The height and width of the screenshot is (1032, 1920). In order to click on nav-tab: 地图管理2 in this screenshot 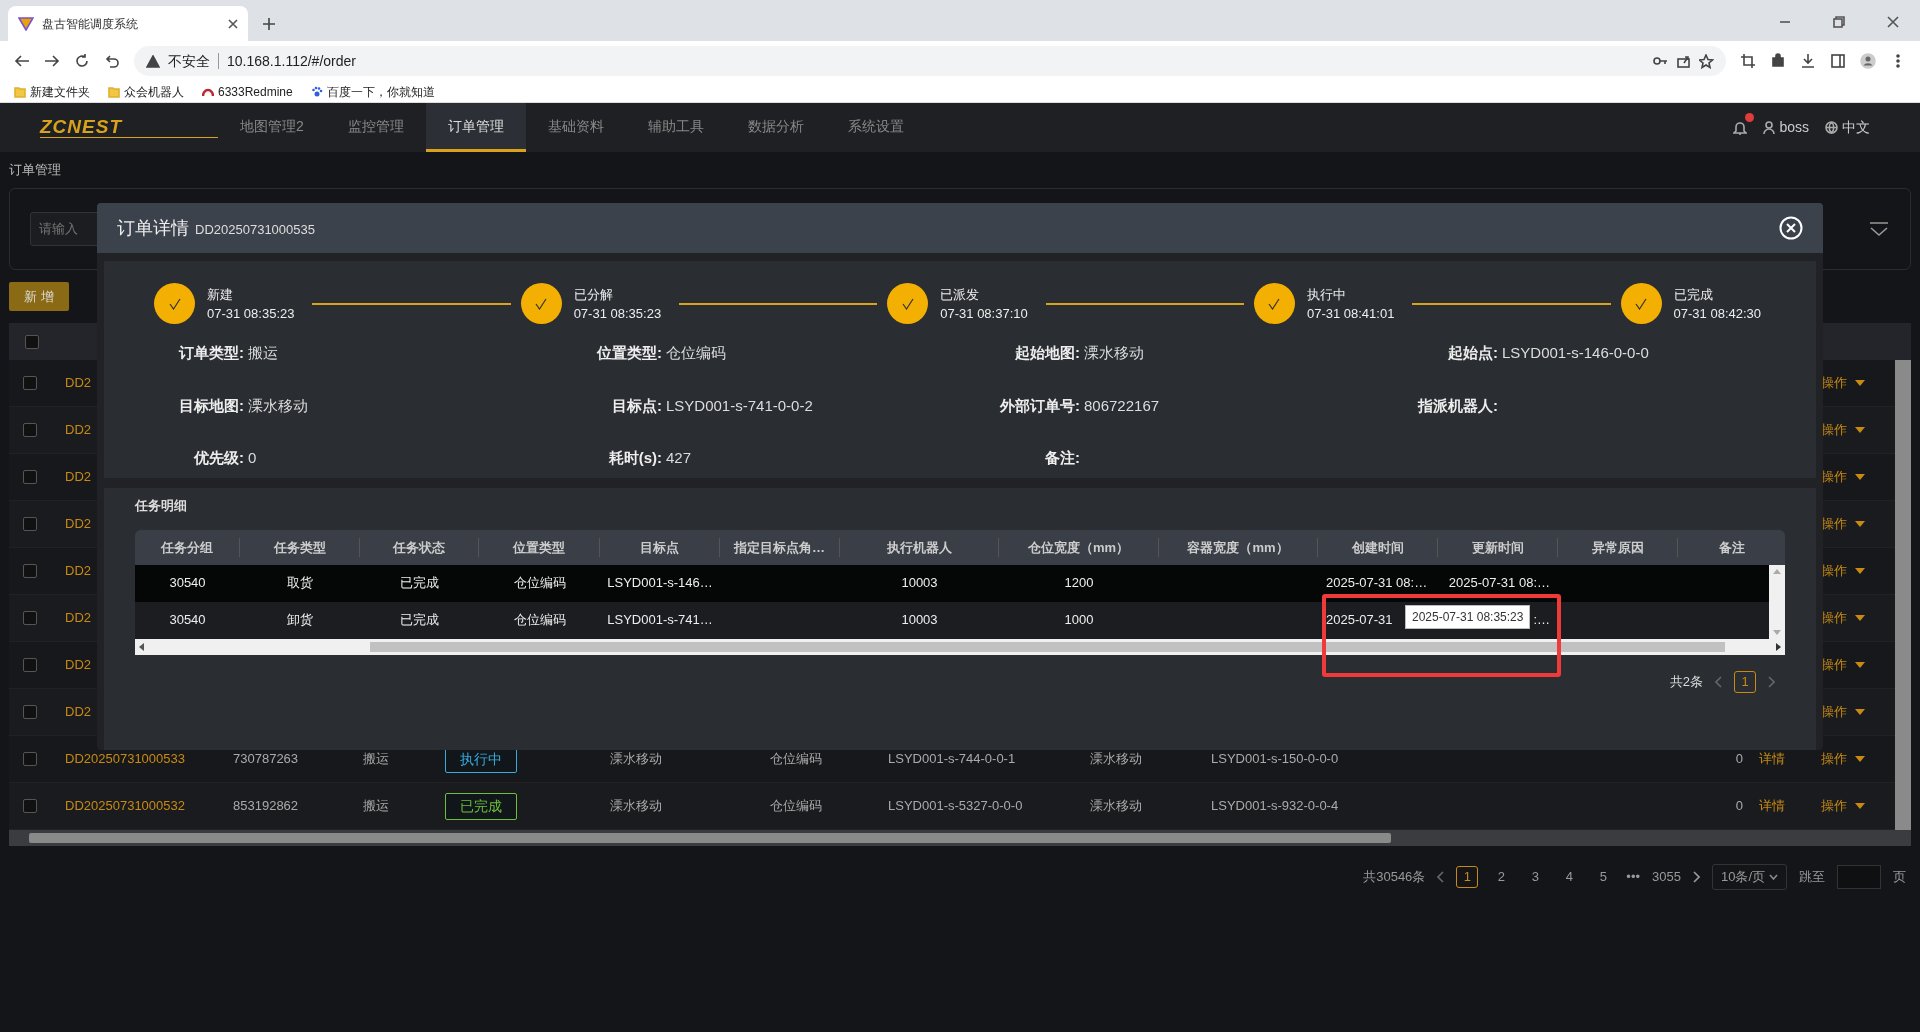, I will do `click(272, 127)`.